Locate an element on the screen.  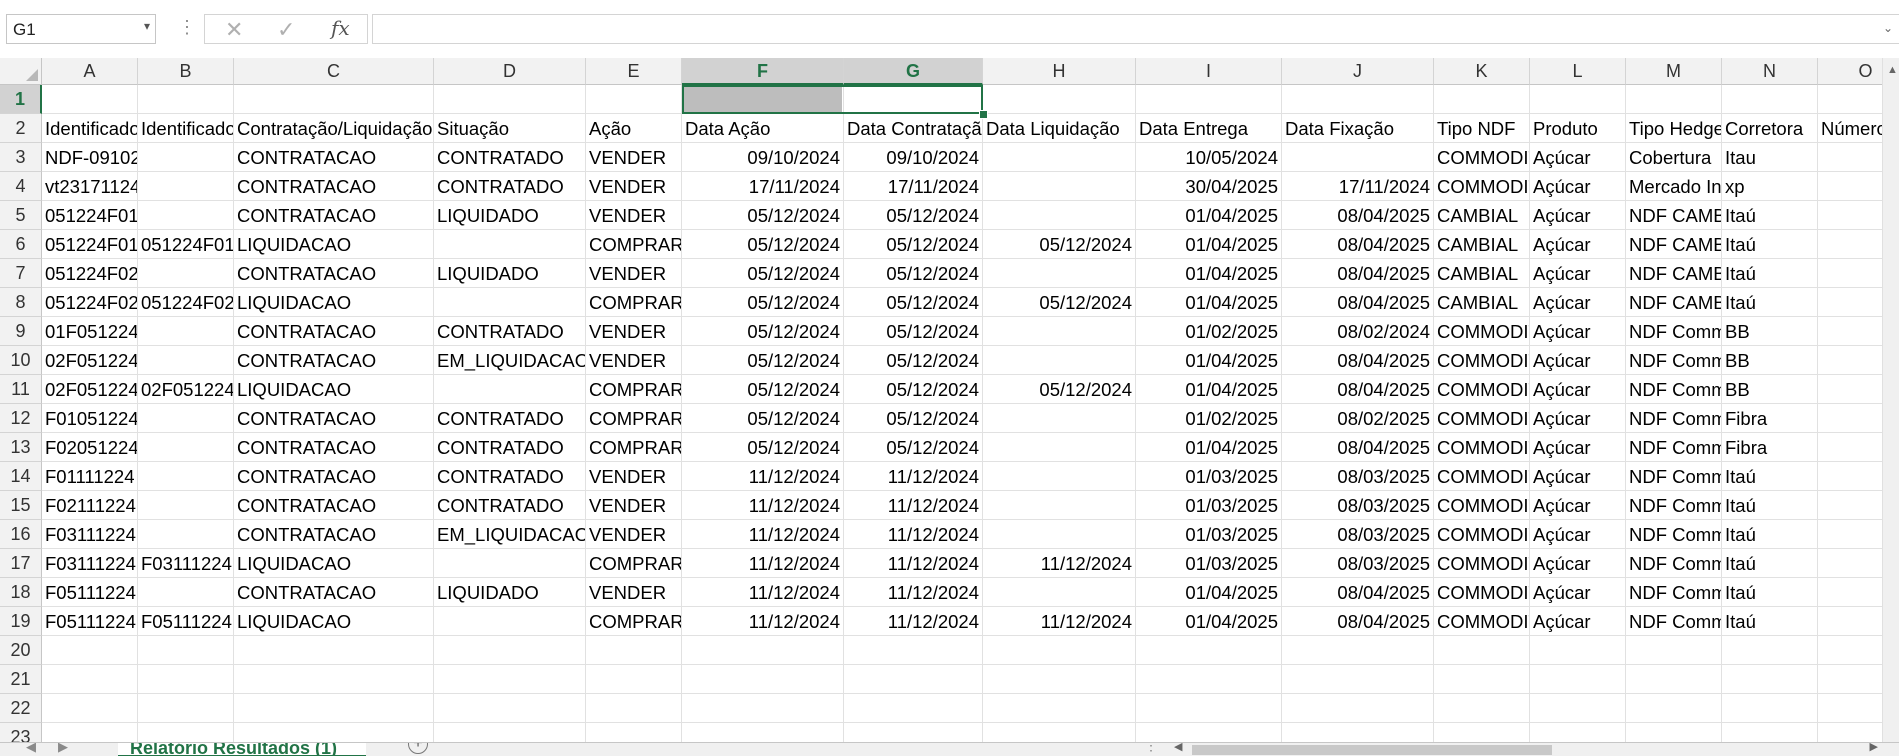
header-cell: Data Contratação is located at coordinates (913, 128).